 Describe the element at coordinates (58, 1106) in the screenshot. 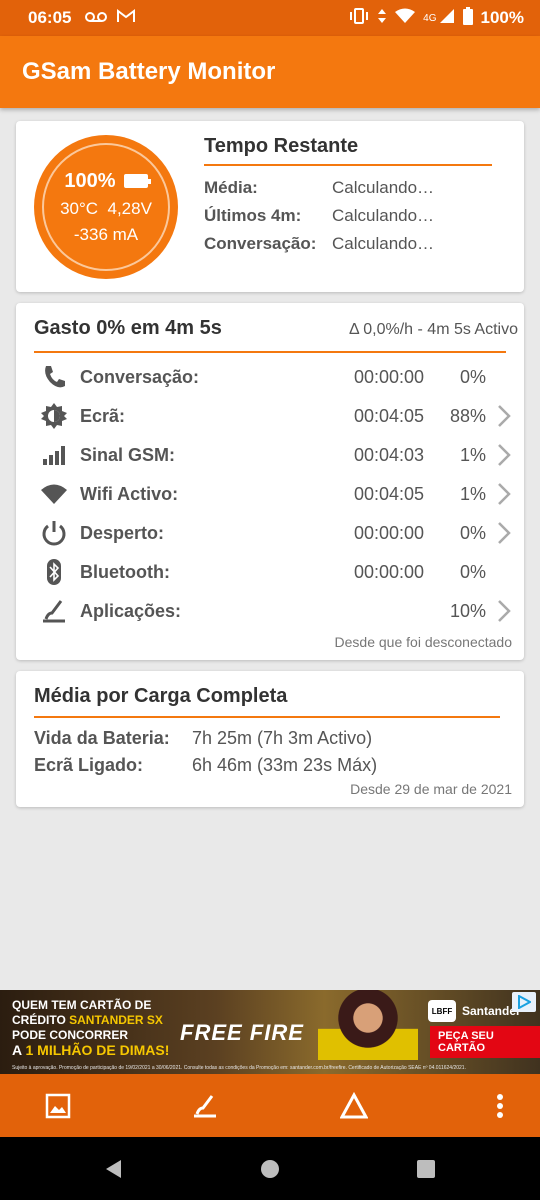

I see `image-icon` at that location.